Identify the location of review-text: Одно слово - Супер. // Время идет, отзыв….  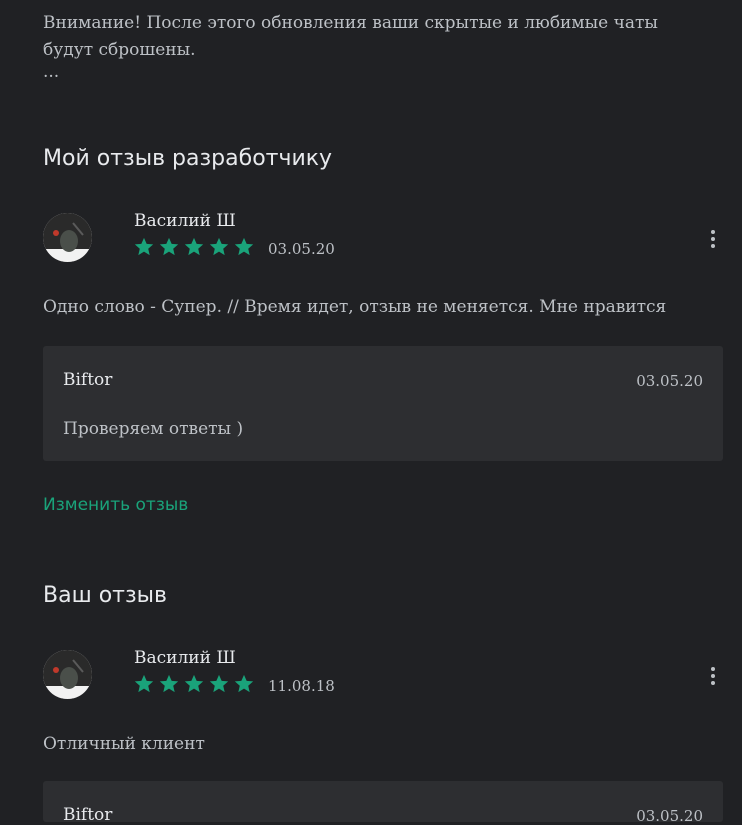
(355, 307).